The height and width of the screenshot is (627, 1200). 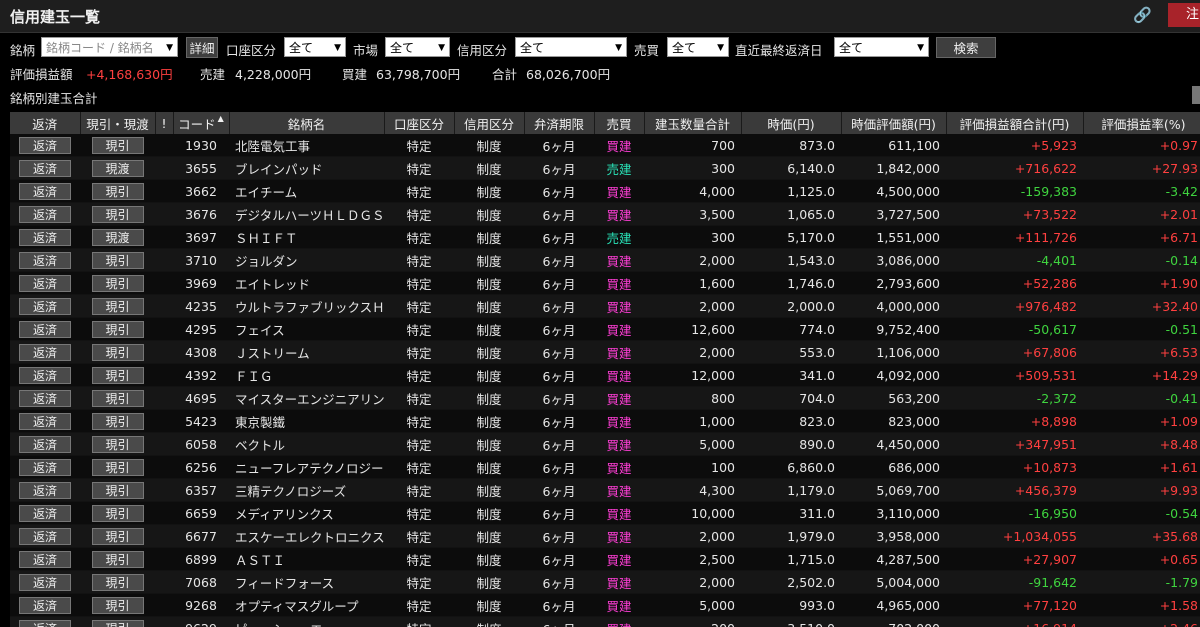 What do you see at coordinates (791, 398) in the screenshot?
I see `price-cell: 704.0` at bounding box center [791, 398].